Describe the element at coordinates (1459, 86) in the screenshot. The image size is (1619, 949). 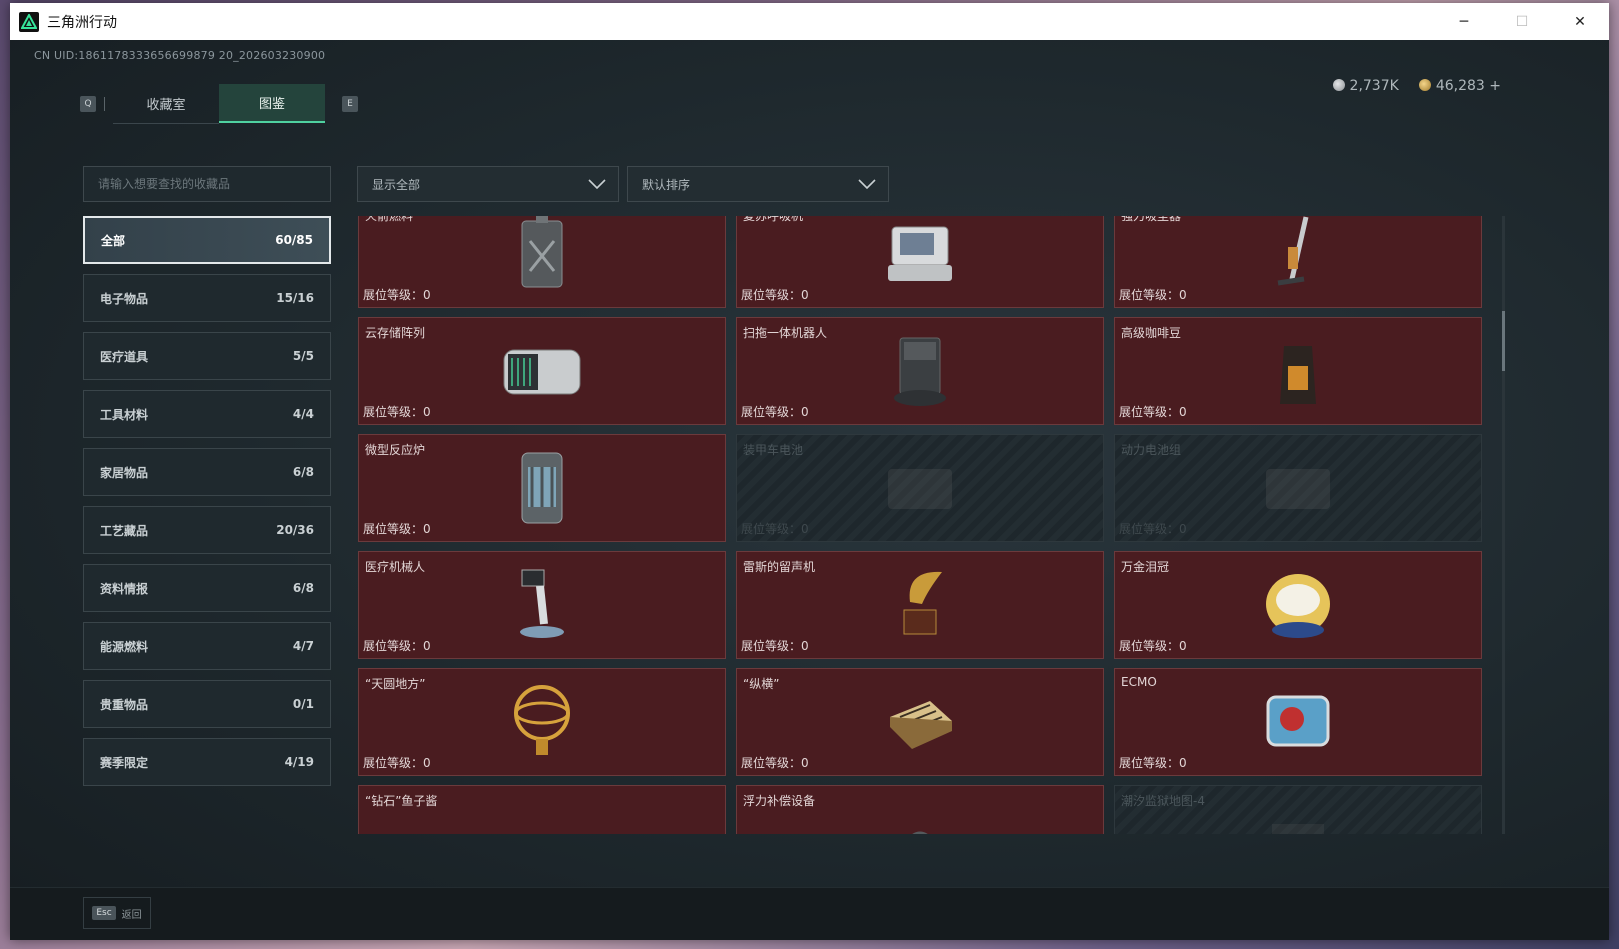
I see `gold-currency: 46,283 +` at that location.